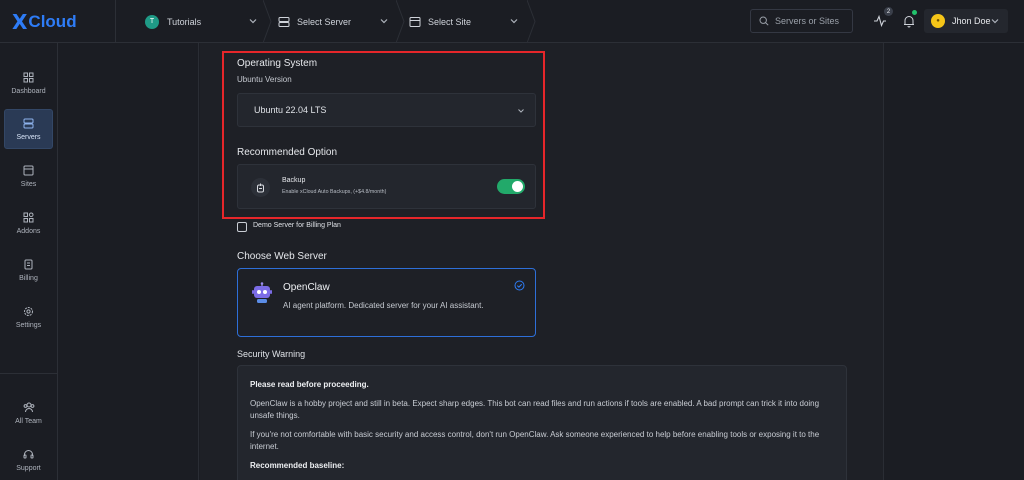 Image resolution: width=1024 pixels, height=480 pixels. I want to click on search-input: Servers or Sites, so click(801, 21).